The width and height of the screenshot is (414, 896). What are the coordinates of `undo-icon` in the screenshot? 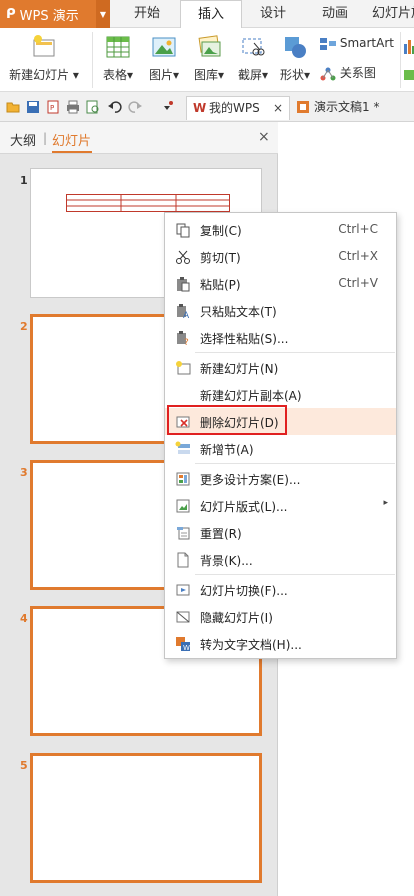 It's located at (115, 107).